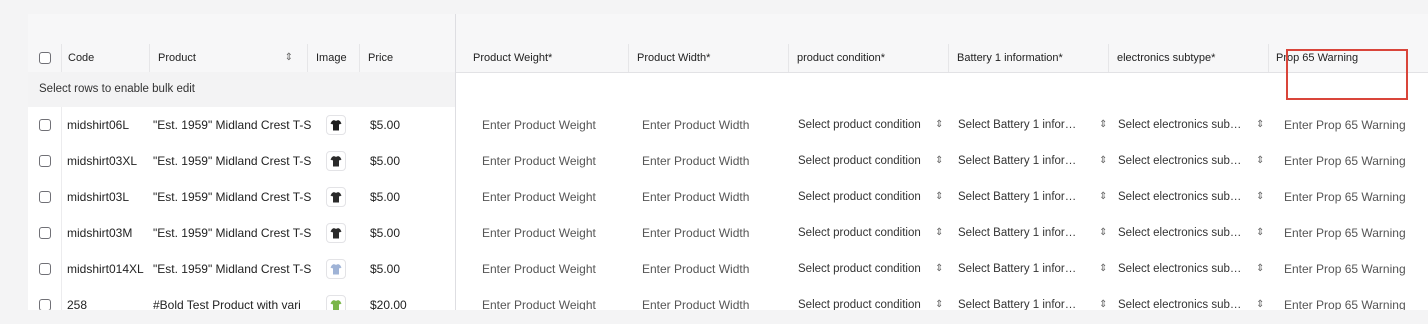 This screenshot has height=324, width=1428. I want to click on column-header-product-condition: product condition*, so click(869, 58).